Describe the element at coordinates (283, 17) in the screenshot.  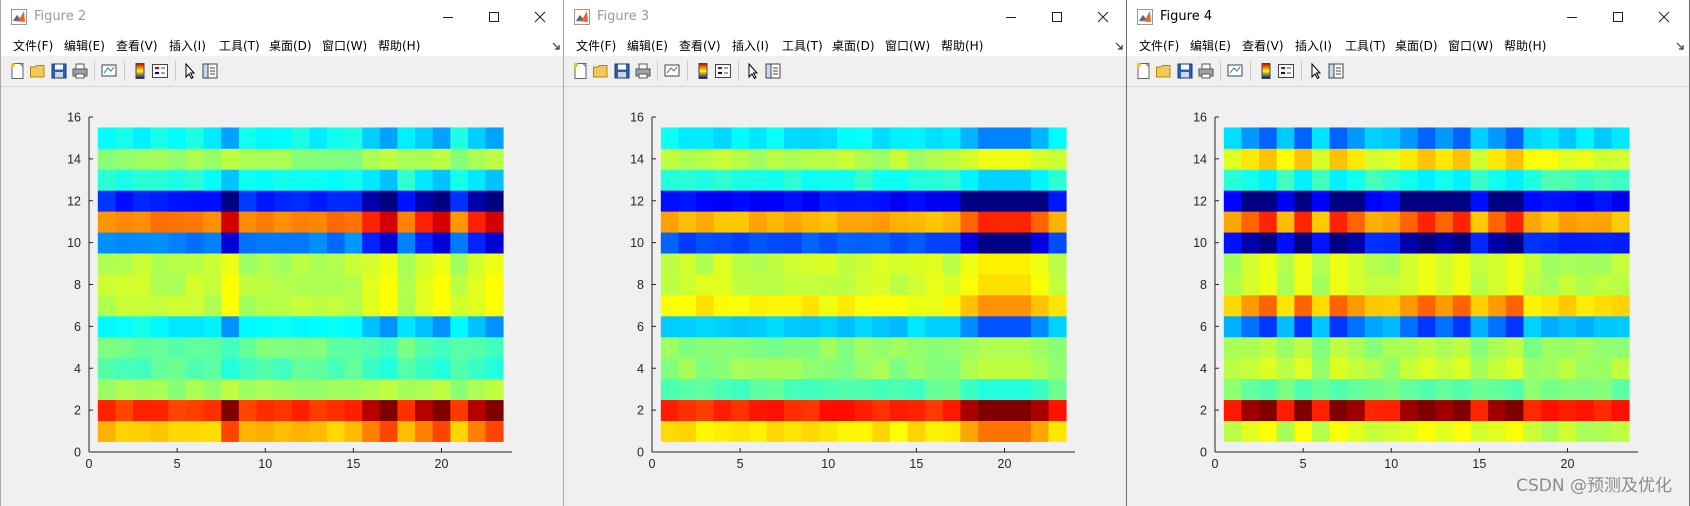
I see `title-bar: Figure 2` at that location.